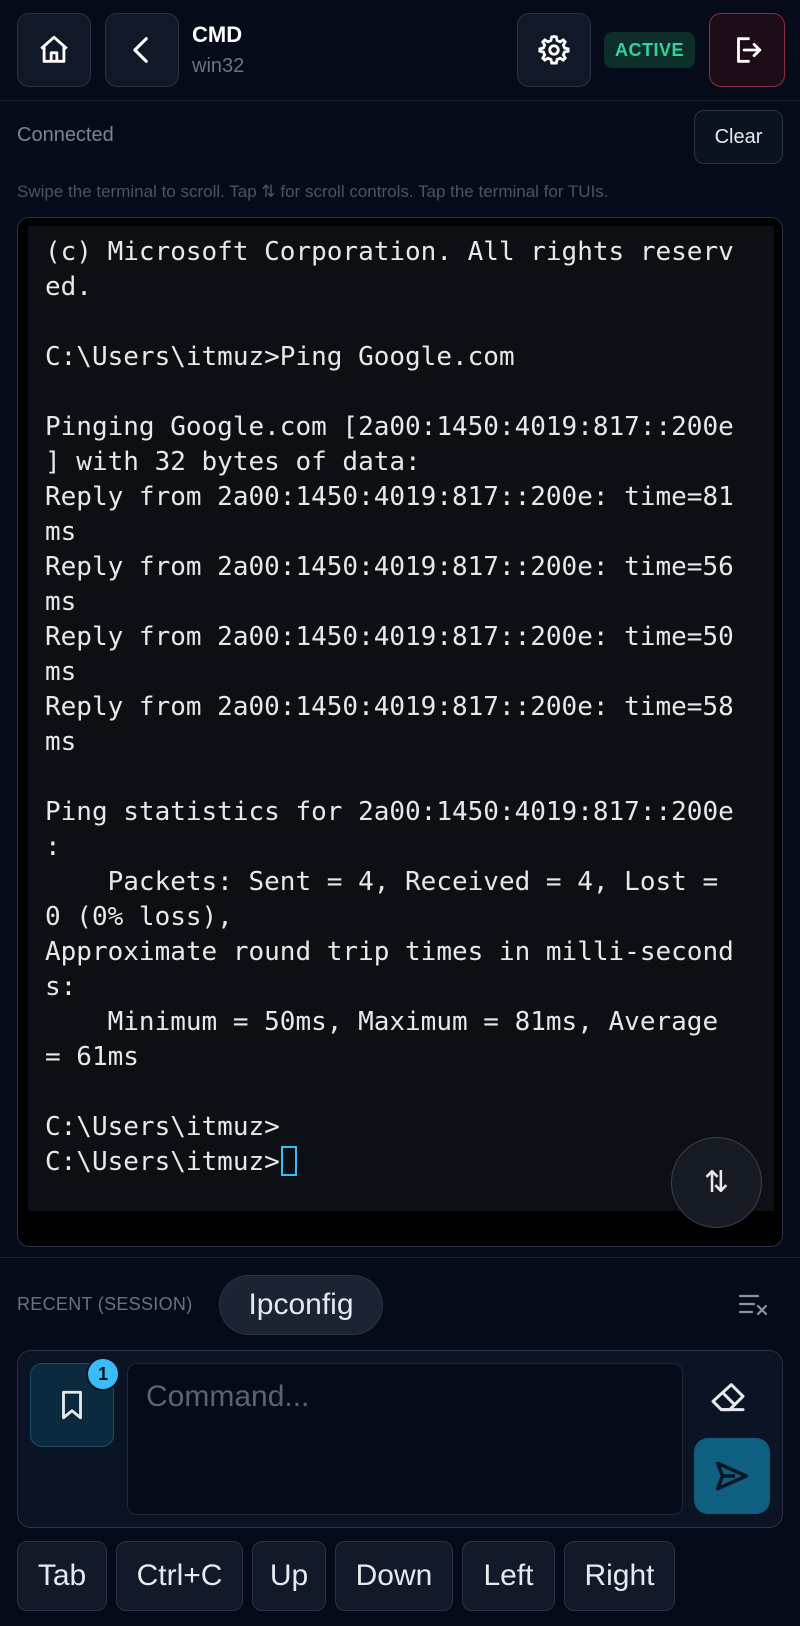  I want to click on key-left: Left, so click(508, 1576).